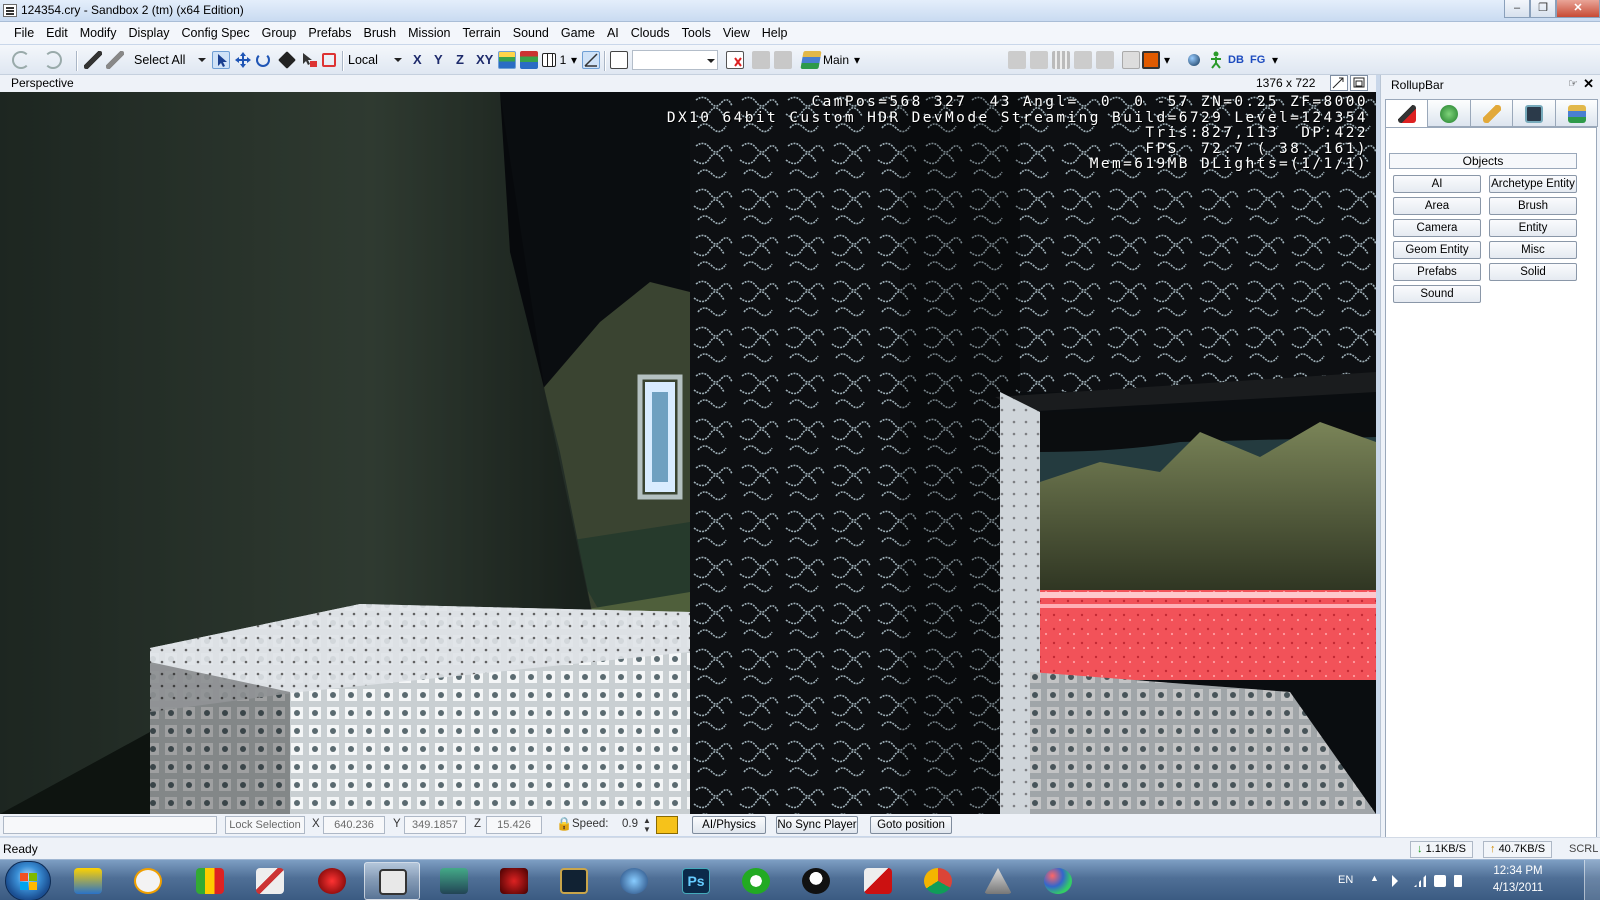 Image resolution: width=1600 pixels, height=900 pixels. I want to click on scale-tool-icon, so click(287, 60).